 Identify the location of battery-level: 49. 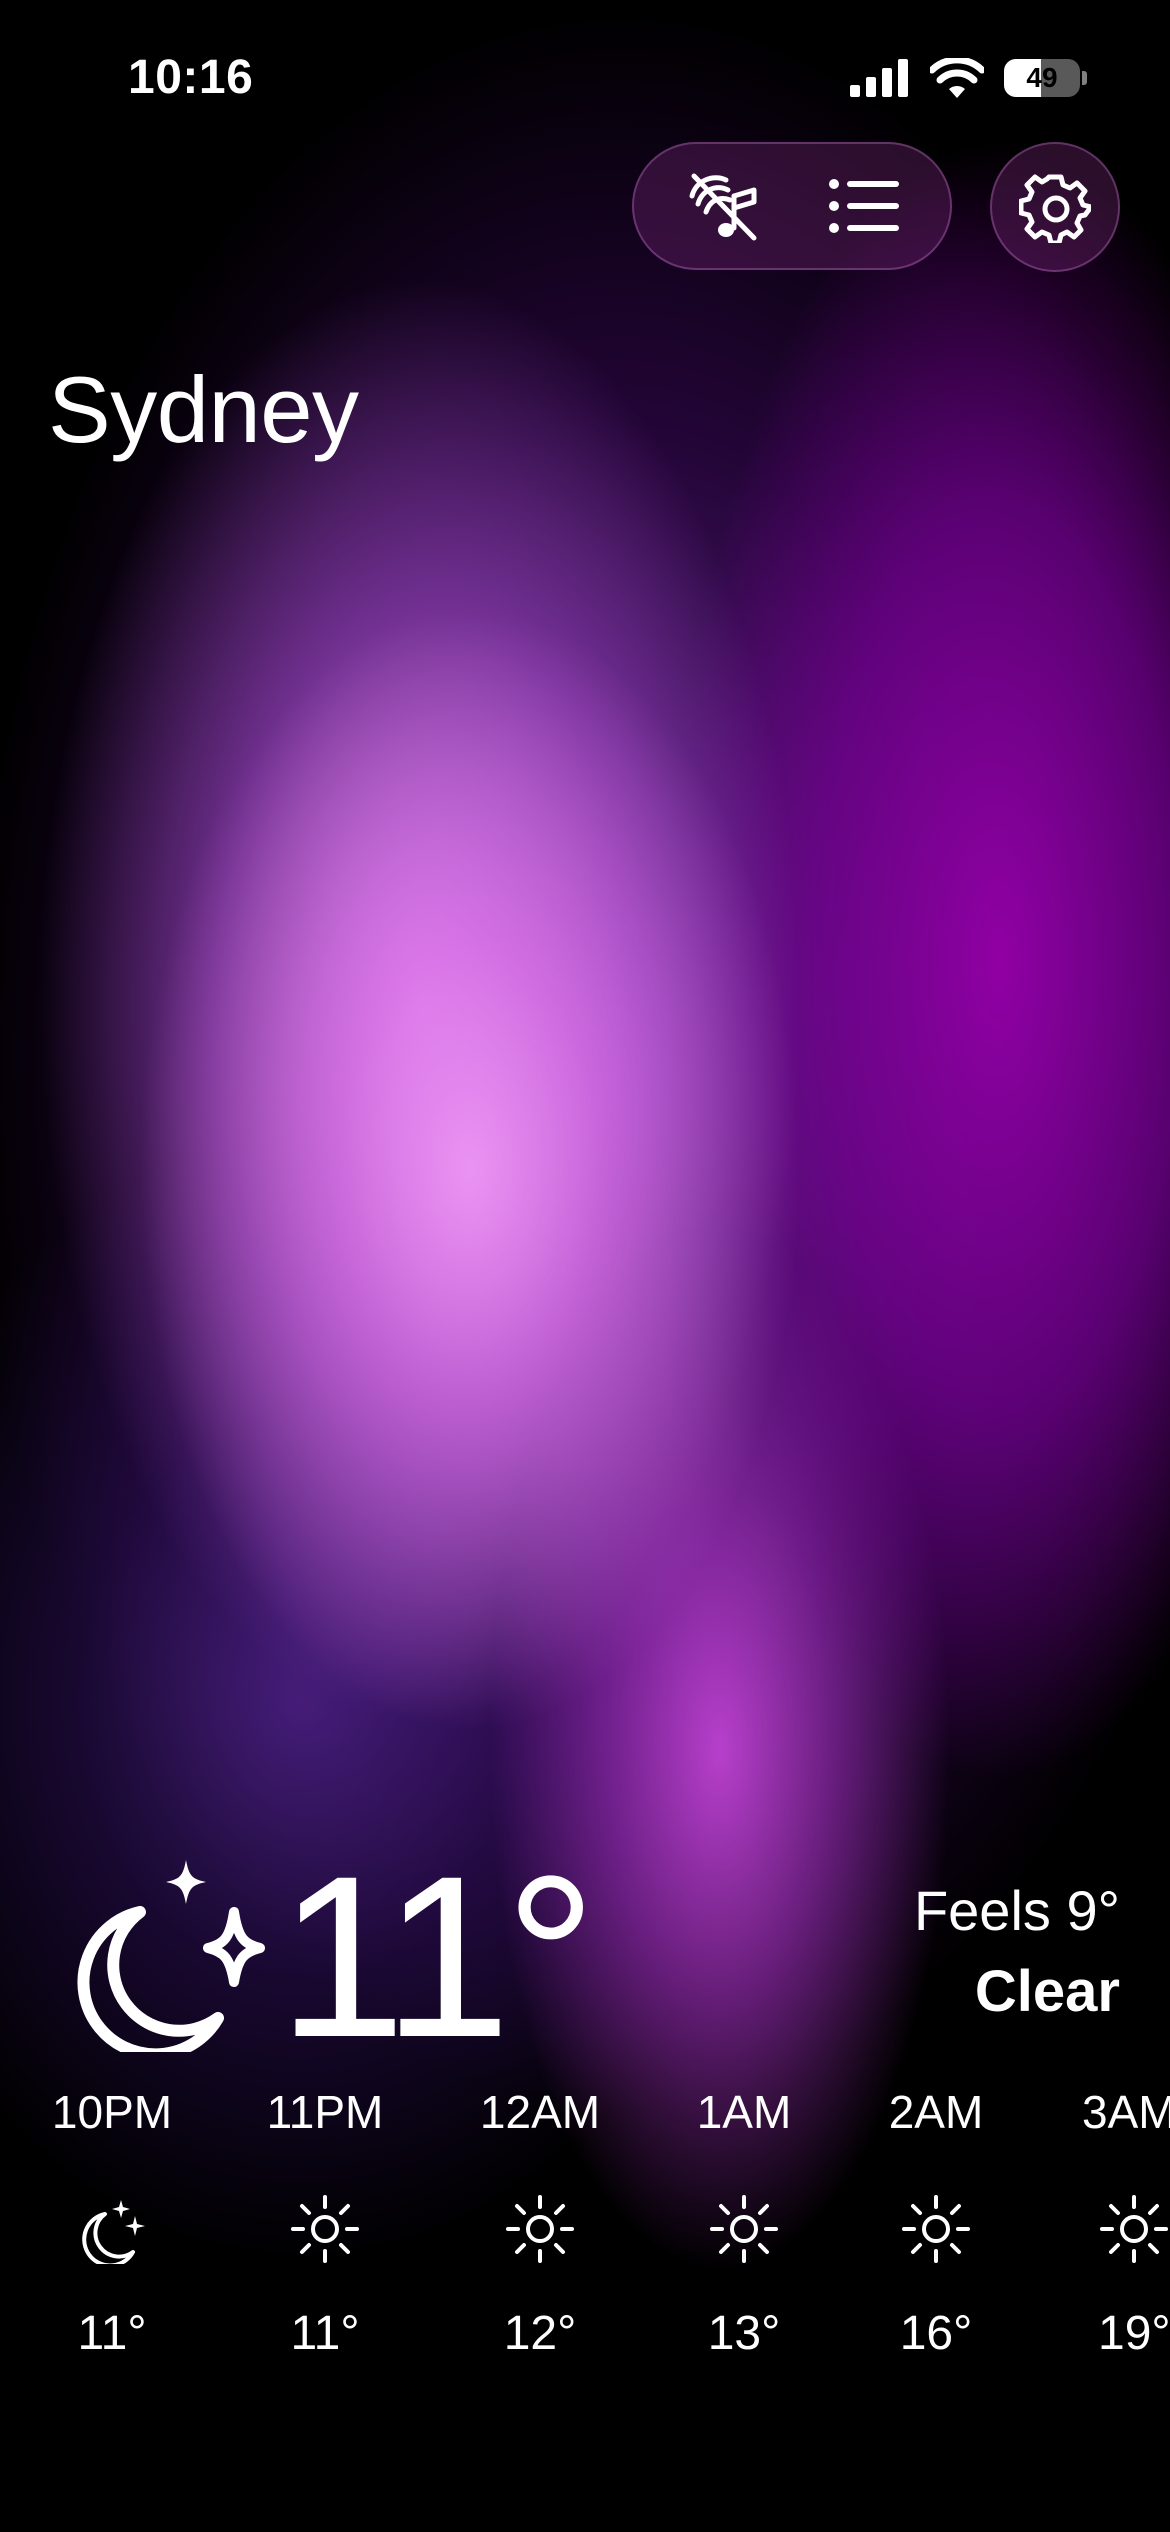
(1042, 77).